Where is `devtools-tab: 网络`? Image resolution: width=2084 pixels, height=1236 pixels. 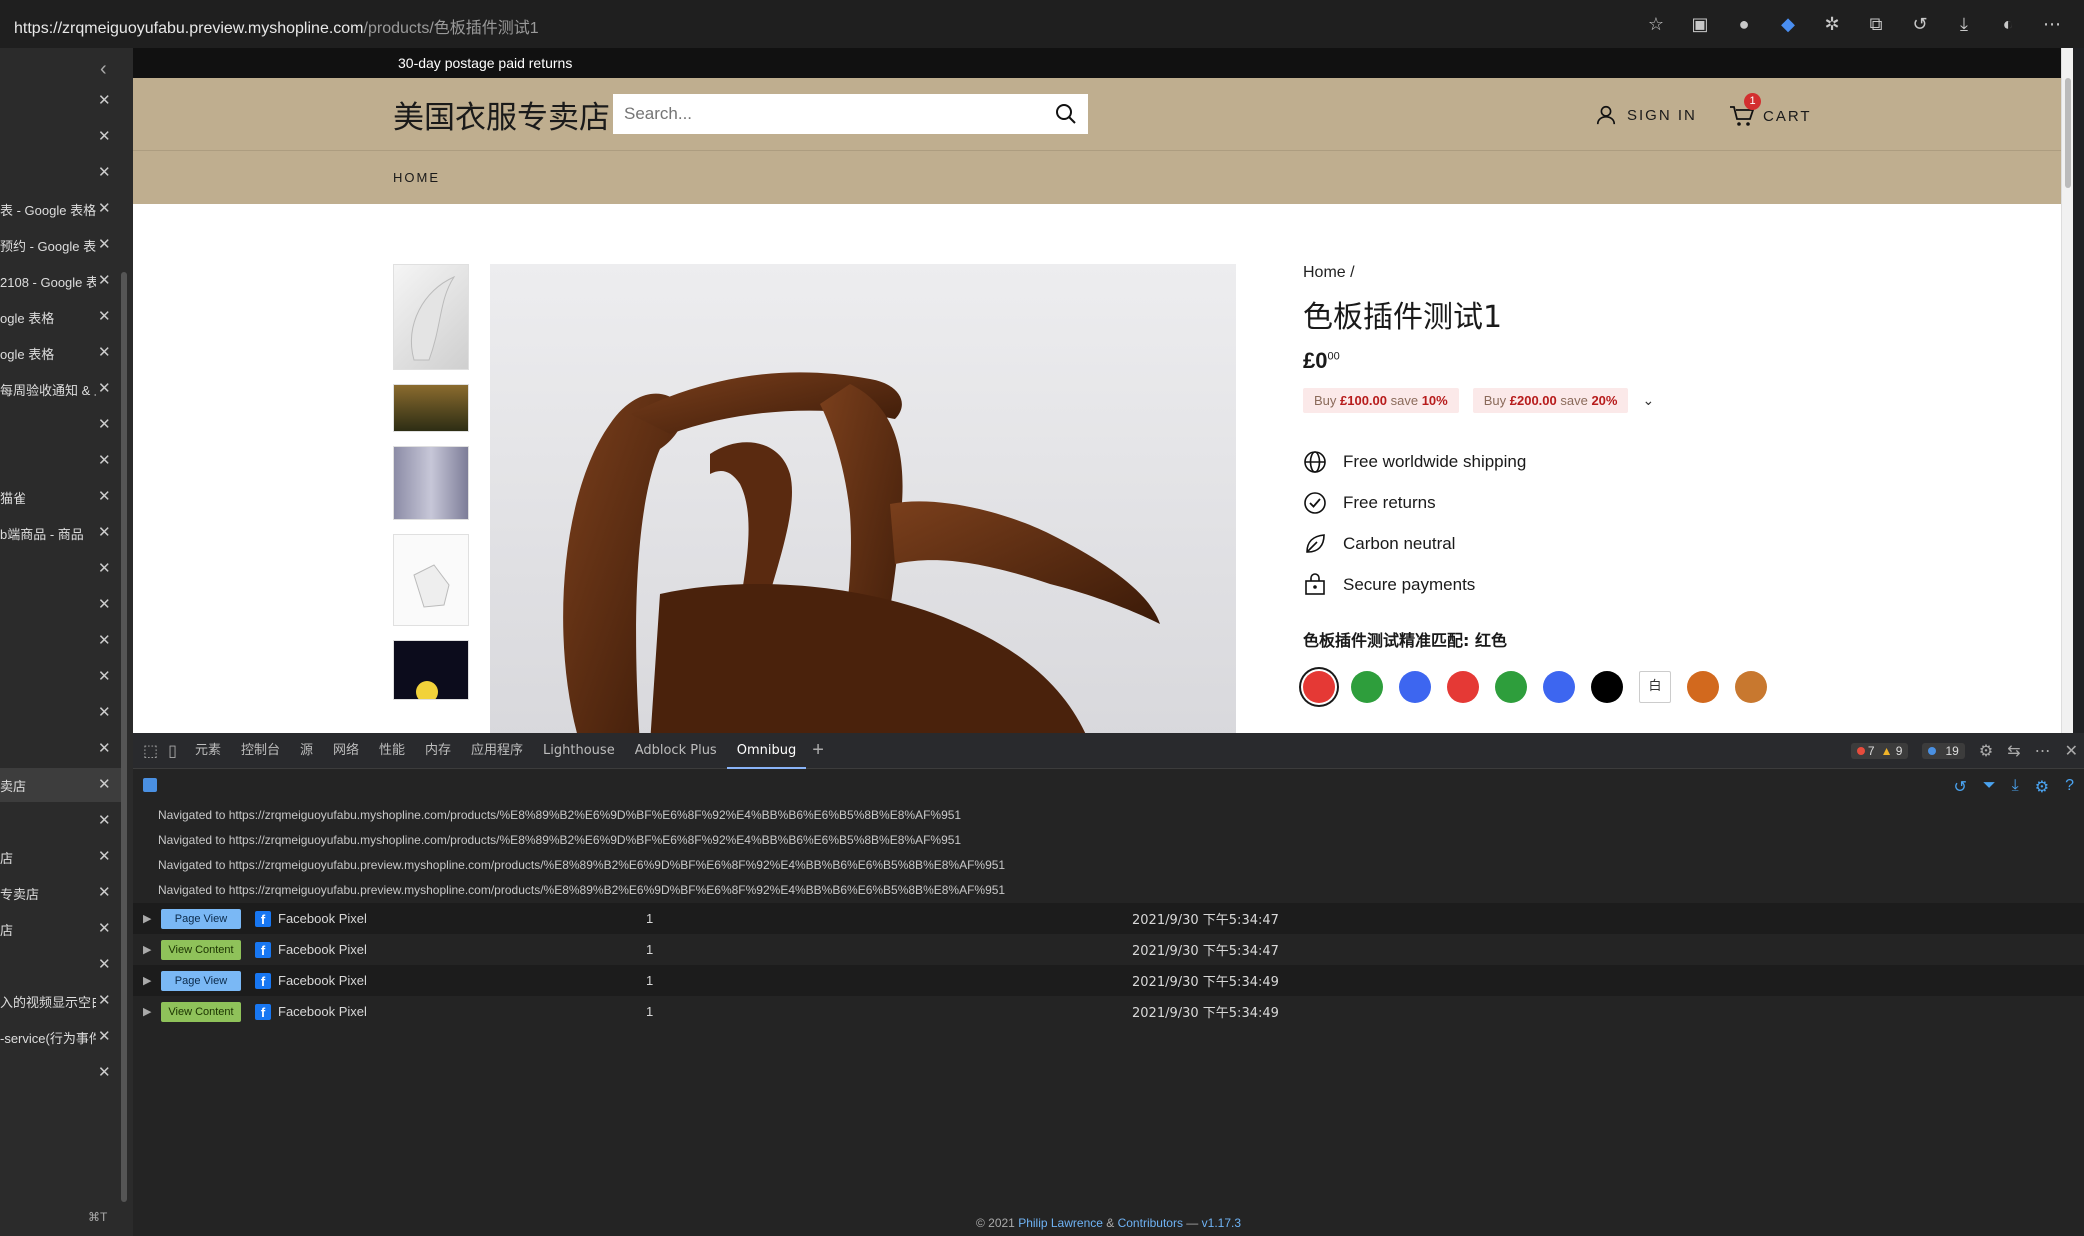 devtools-tab: 网络 is located at coordinates (346, 751).